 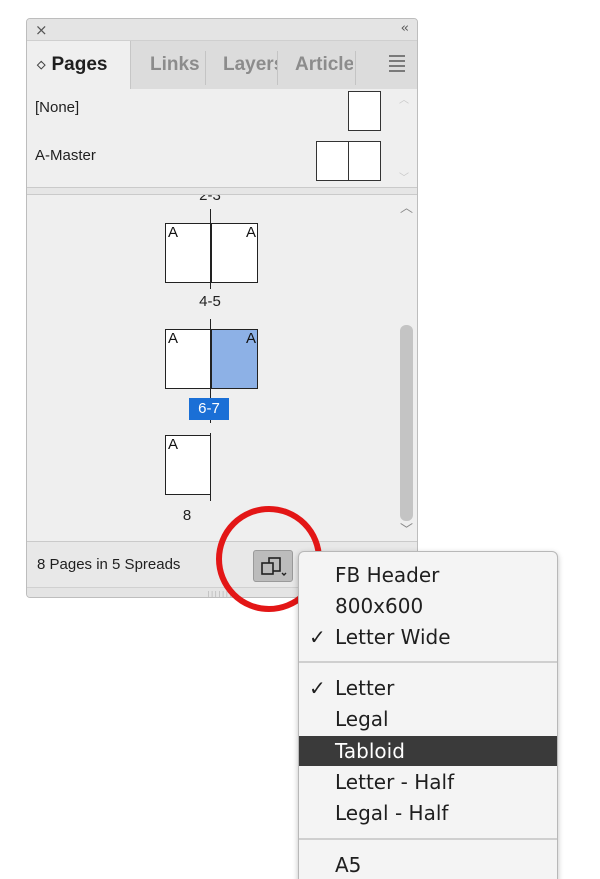 What do you see at coordinates (428, 606) in the screenshot?
I see `menu-item-800x600: 800x600` at bounding box center [428, 606].